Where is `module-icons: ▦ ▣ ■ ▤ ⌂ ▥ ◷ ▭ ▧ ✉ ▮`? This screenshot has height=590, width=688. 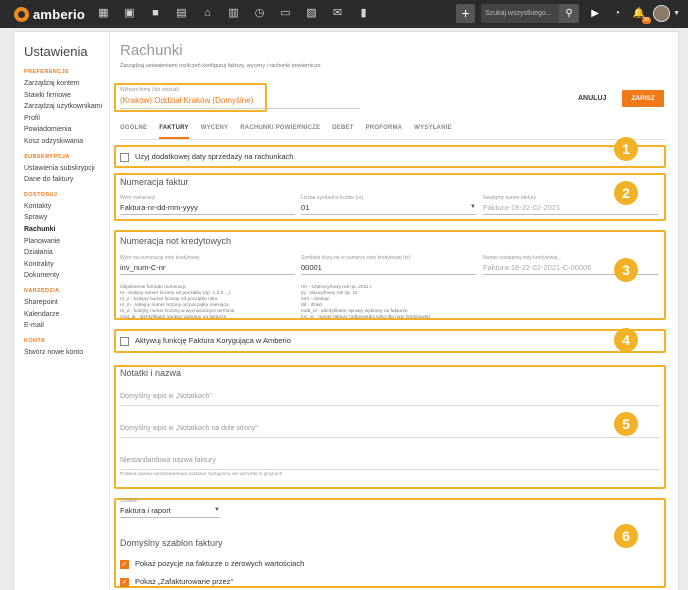
module-icons: ▦ ▣ ■ ▤ ⌂ ▥ ◷ ▭ ▧ ✉ ▮ is located at coordinates (239, 13).